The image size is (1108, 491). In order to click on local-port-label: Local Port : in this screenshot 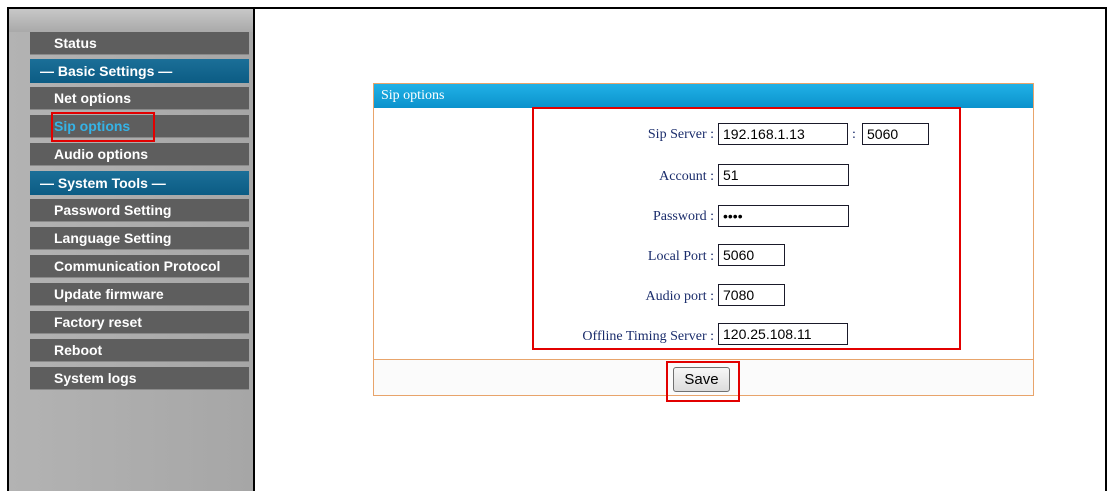, I will do `click(680, 256)`.